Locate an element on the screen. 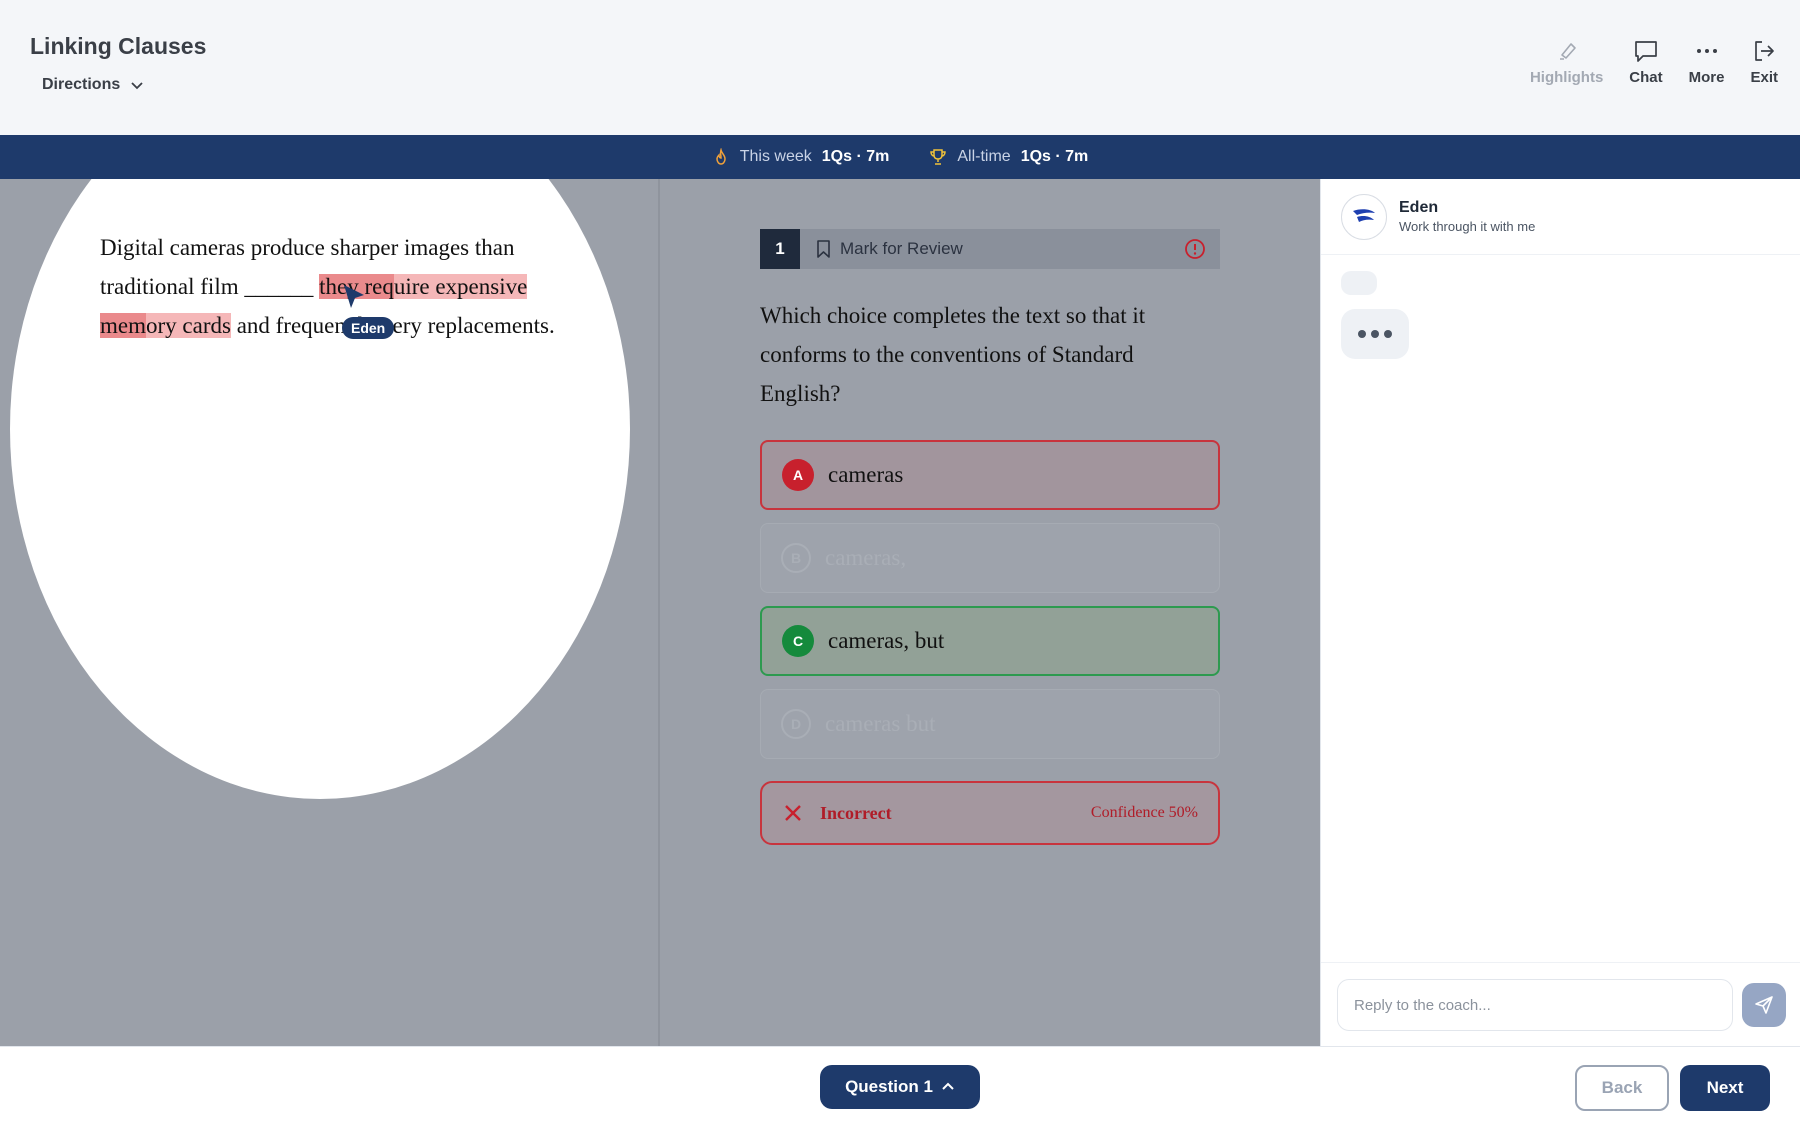 This screenshot has height=1125, width=1800. highlights-label: Highlights is located at coordinates (1566, 77).